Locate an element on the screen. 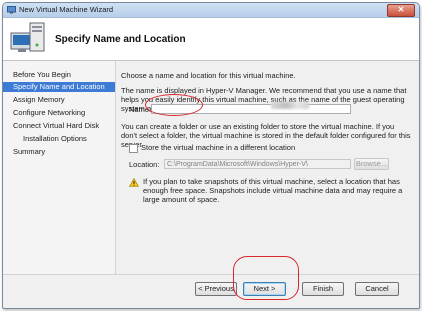 Image resolution: width=422 pixels, height=311 pixels. sidebar-item-specify-name: Specify Name and Location is located at coordinates (59, 87).